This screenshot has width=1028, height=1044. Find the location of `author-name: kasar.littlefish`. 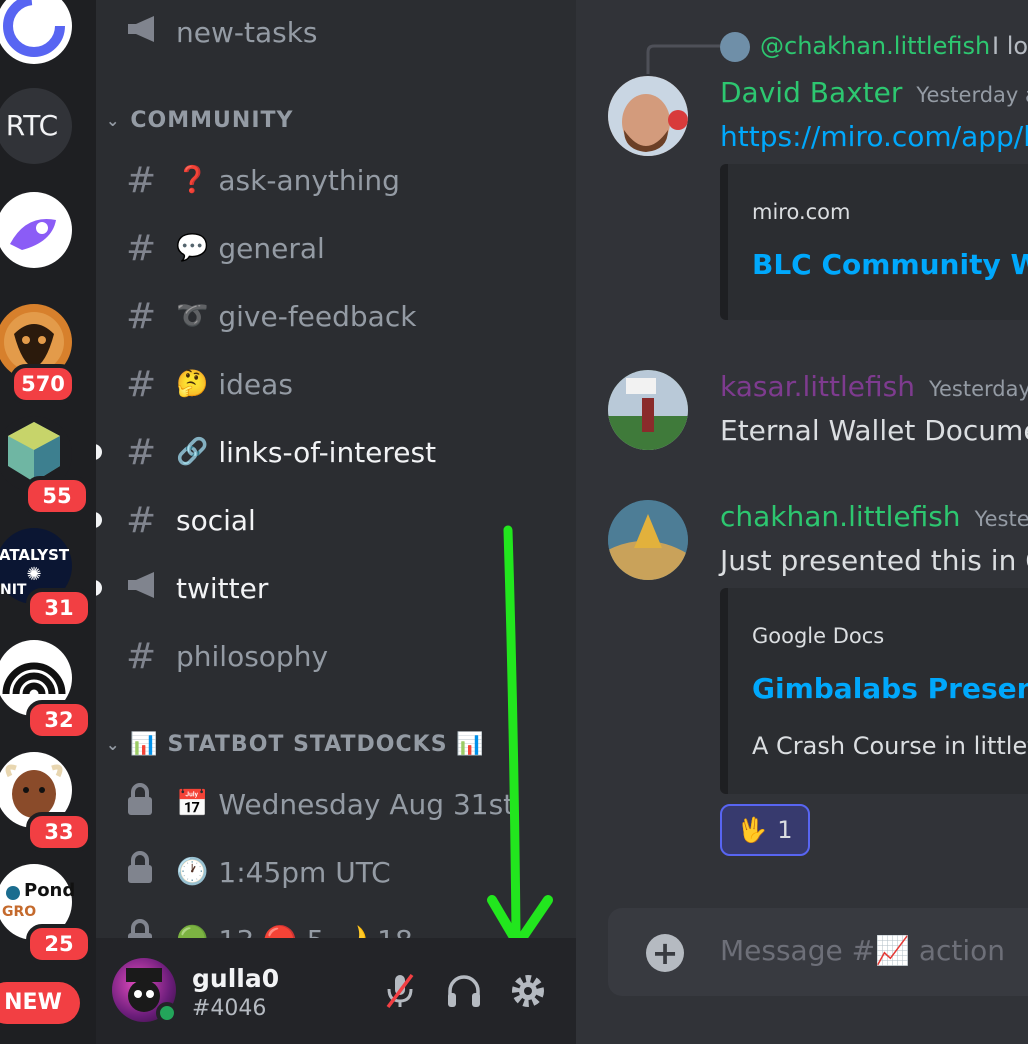

author-name: kasar.littlefish is located at coordinates (817, 386).